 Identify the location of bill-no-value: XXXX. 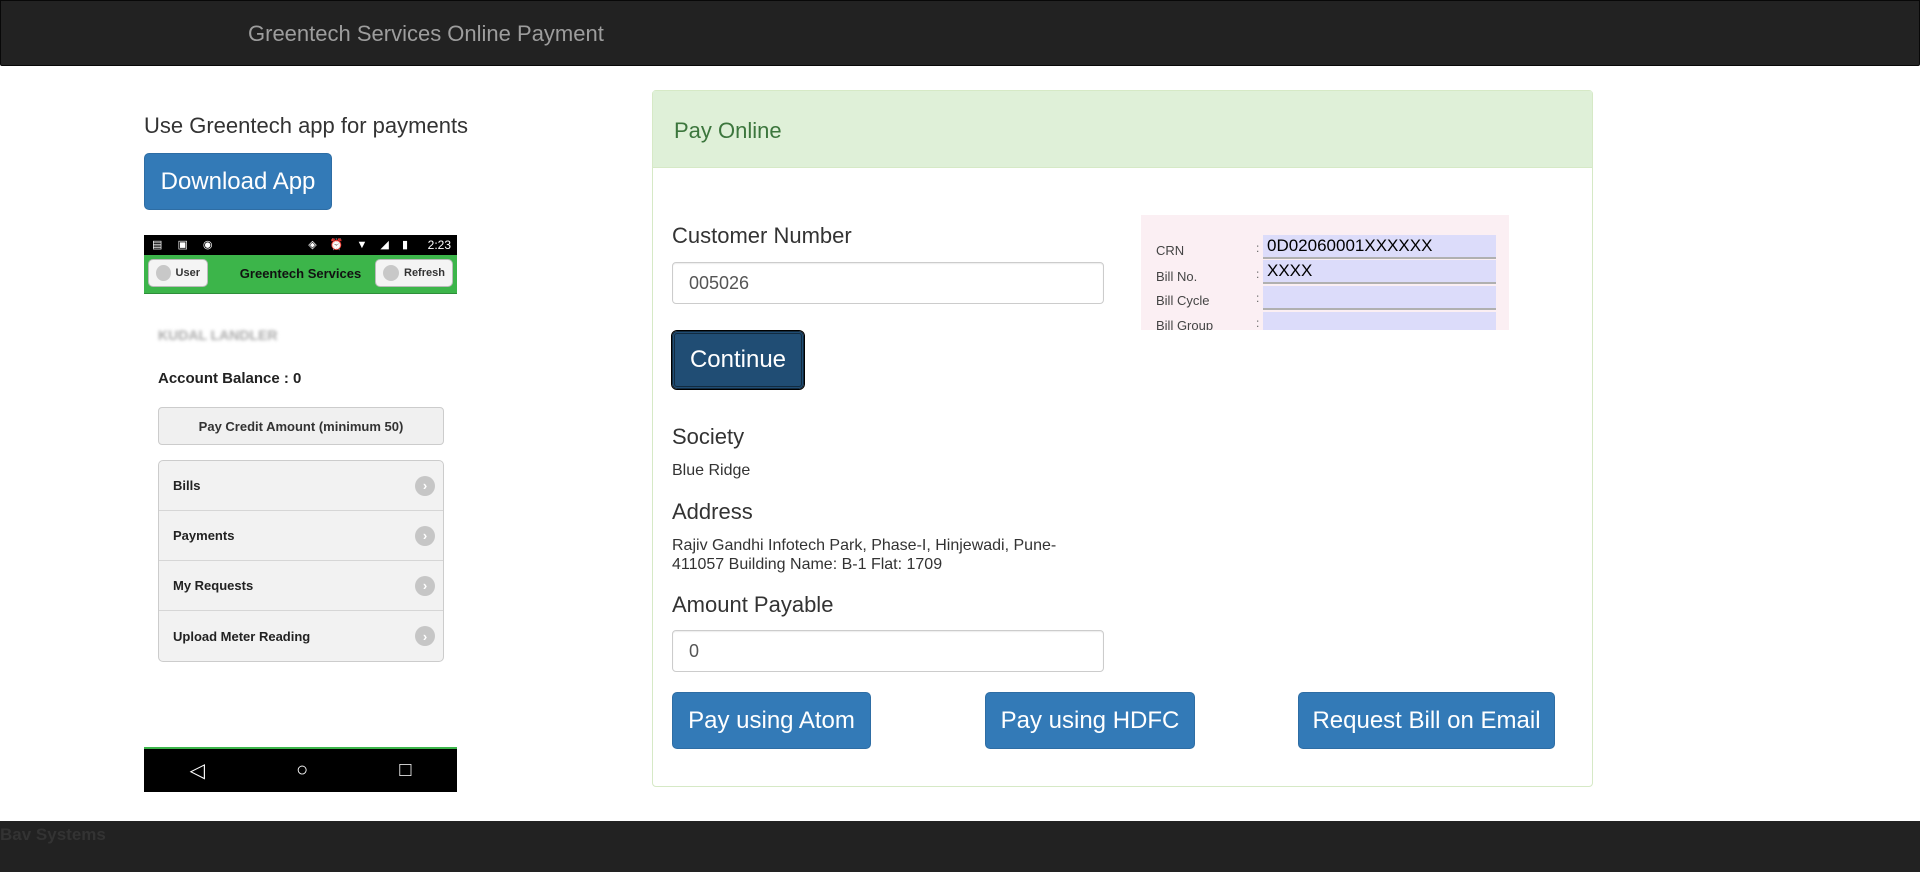
(1379, 272).